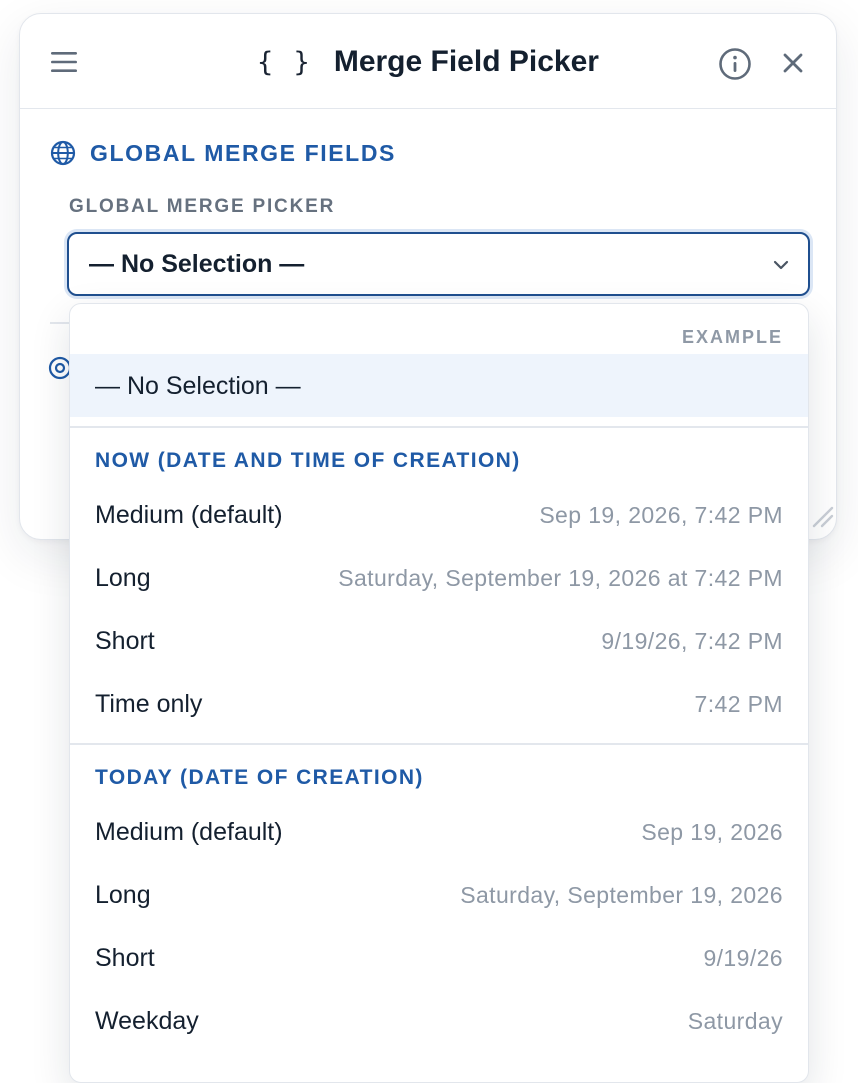 The image size is (858, 1083). What do you see at coordinates (438, 264) in the screenshot?
I see `global-merge-picker-select: — No Selection —` at bounding box center [438, 264].